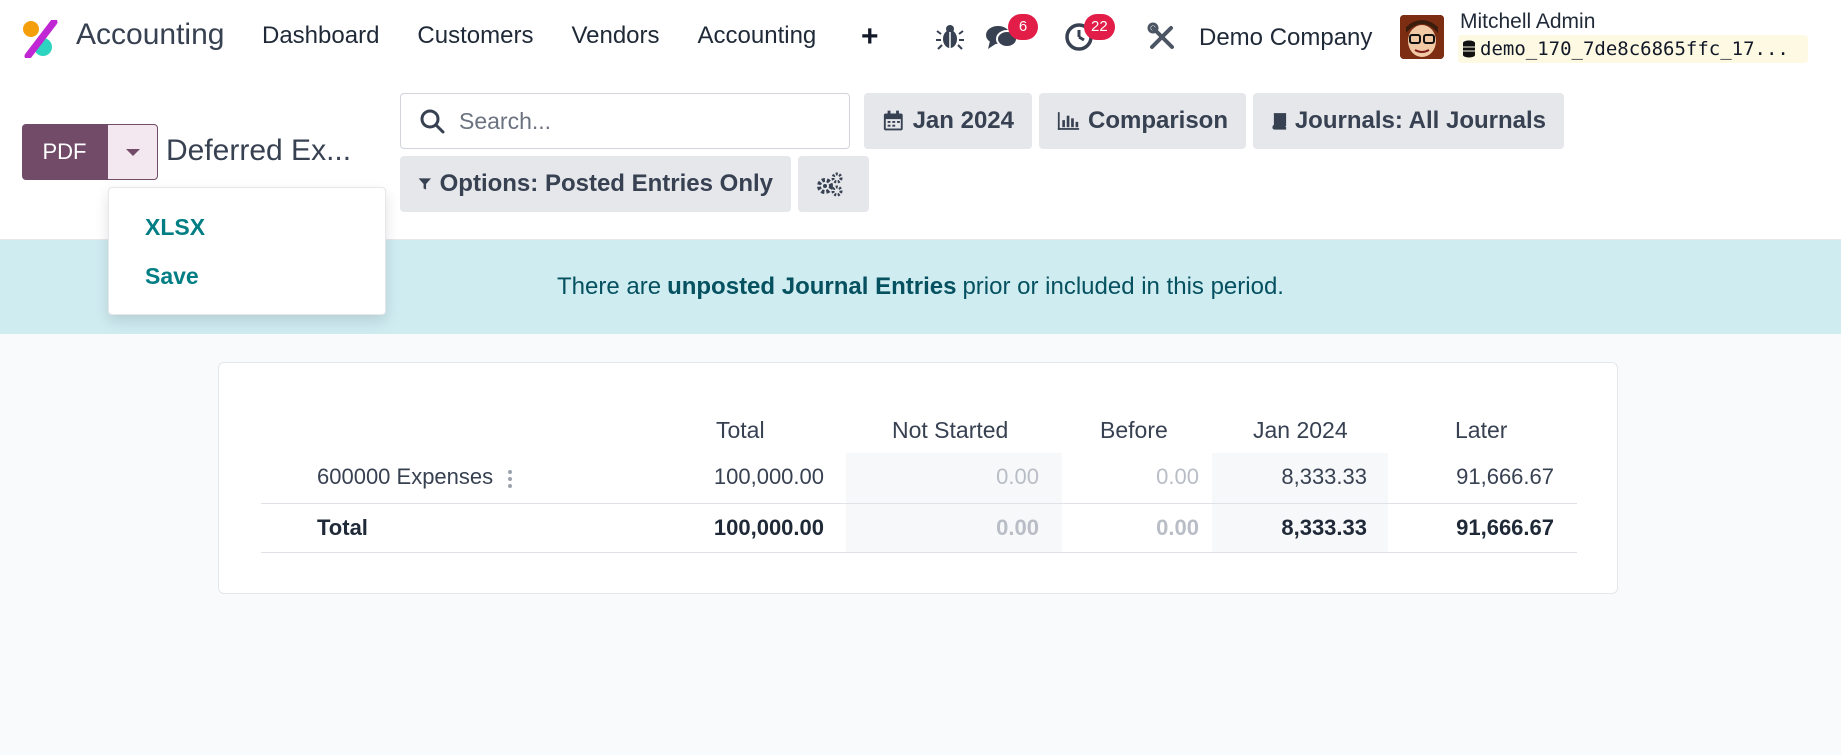  I want to click on row-later-value: 91,666.67, so click(1461, 477).